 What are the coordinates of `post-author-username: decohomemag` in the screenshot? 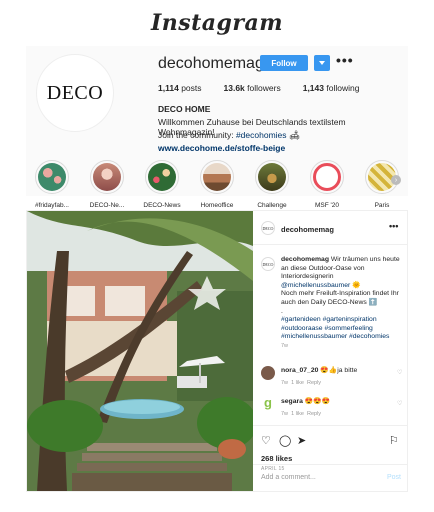 It's located at (307, 229).